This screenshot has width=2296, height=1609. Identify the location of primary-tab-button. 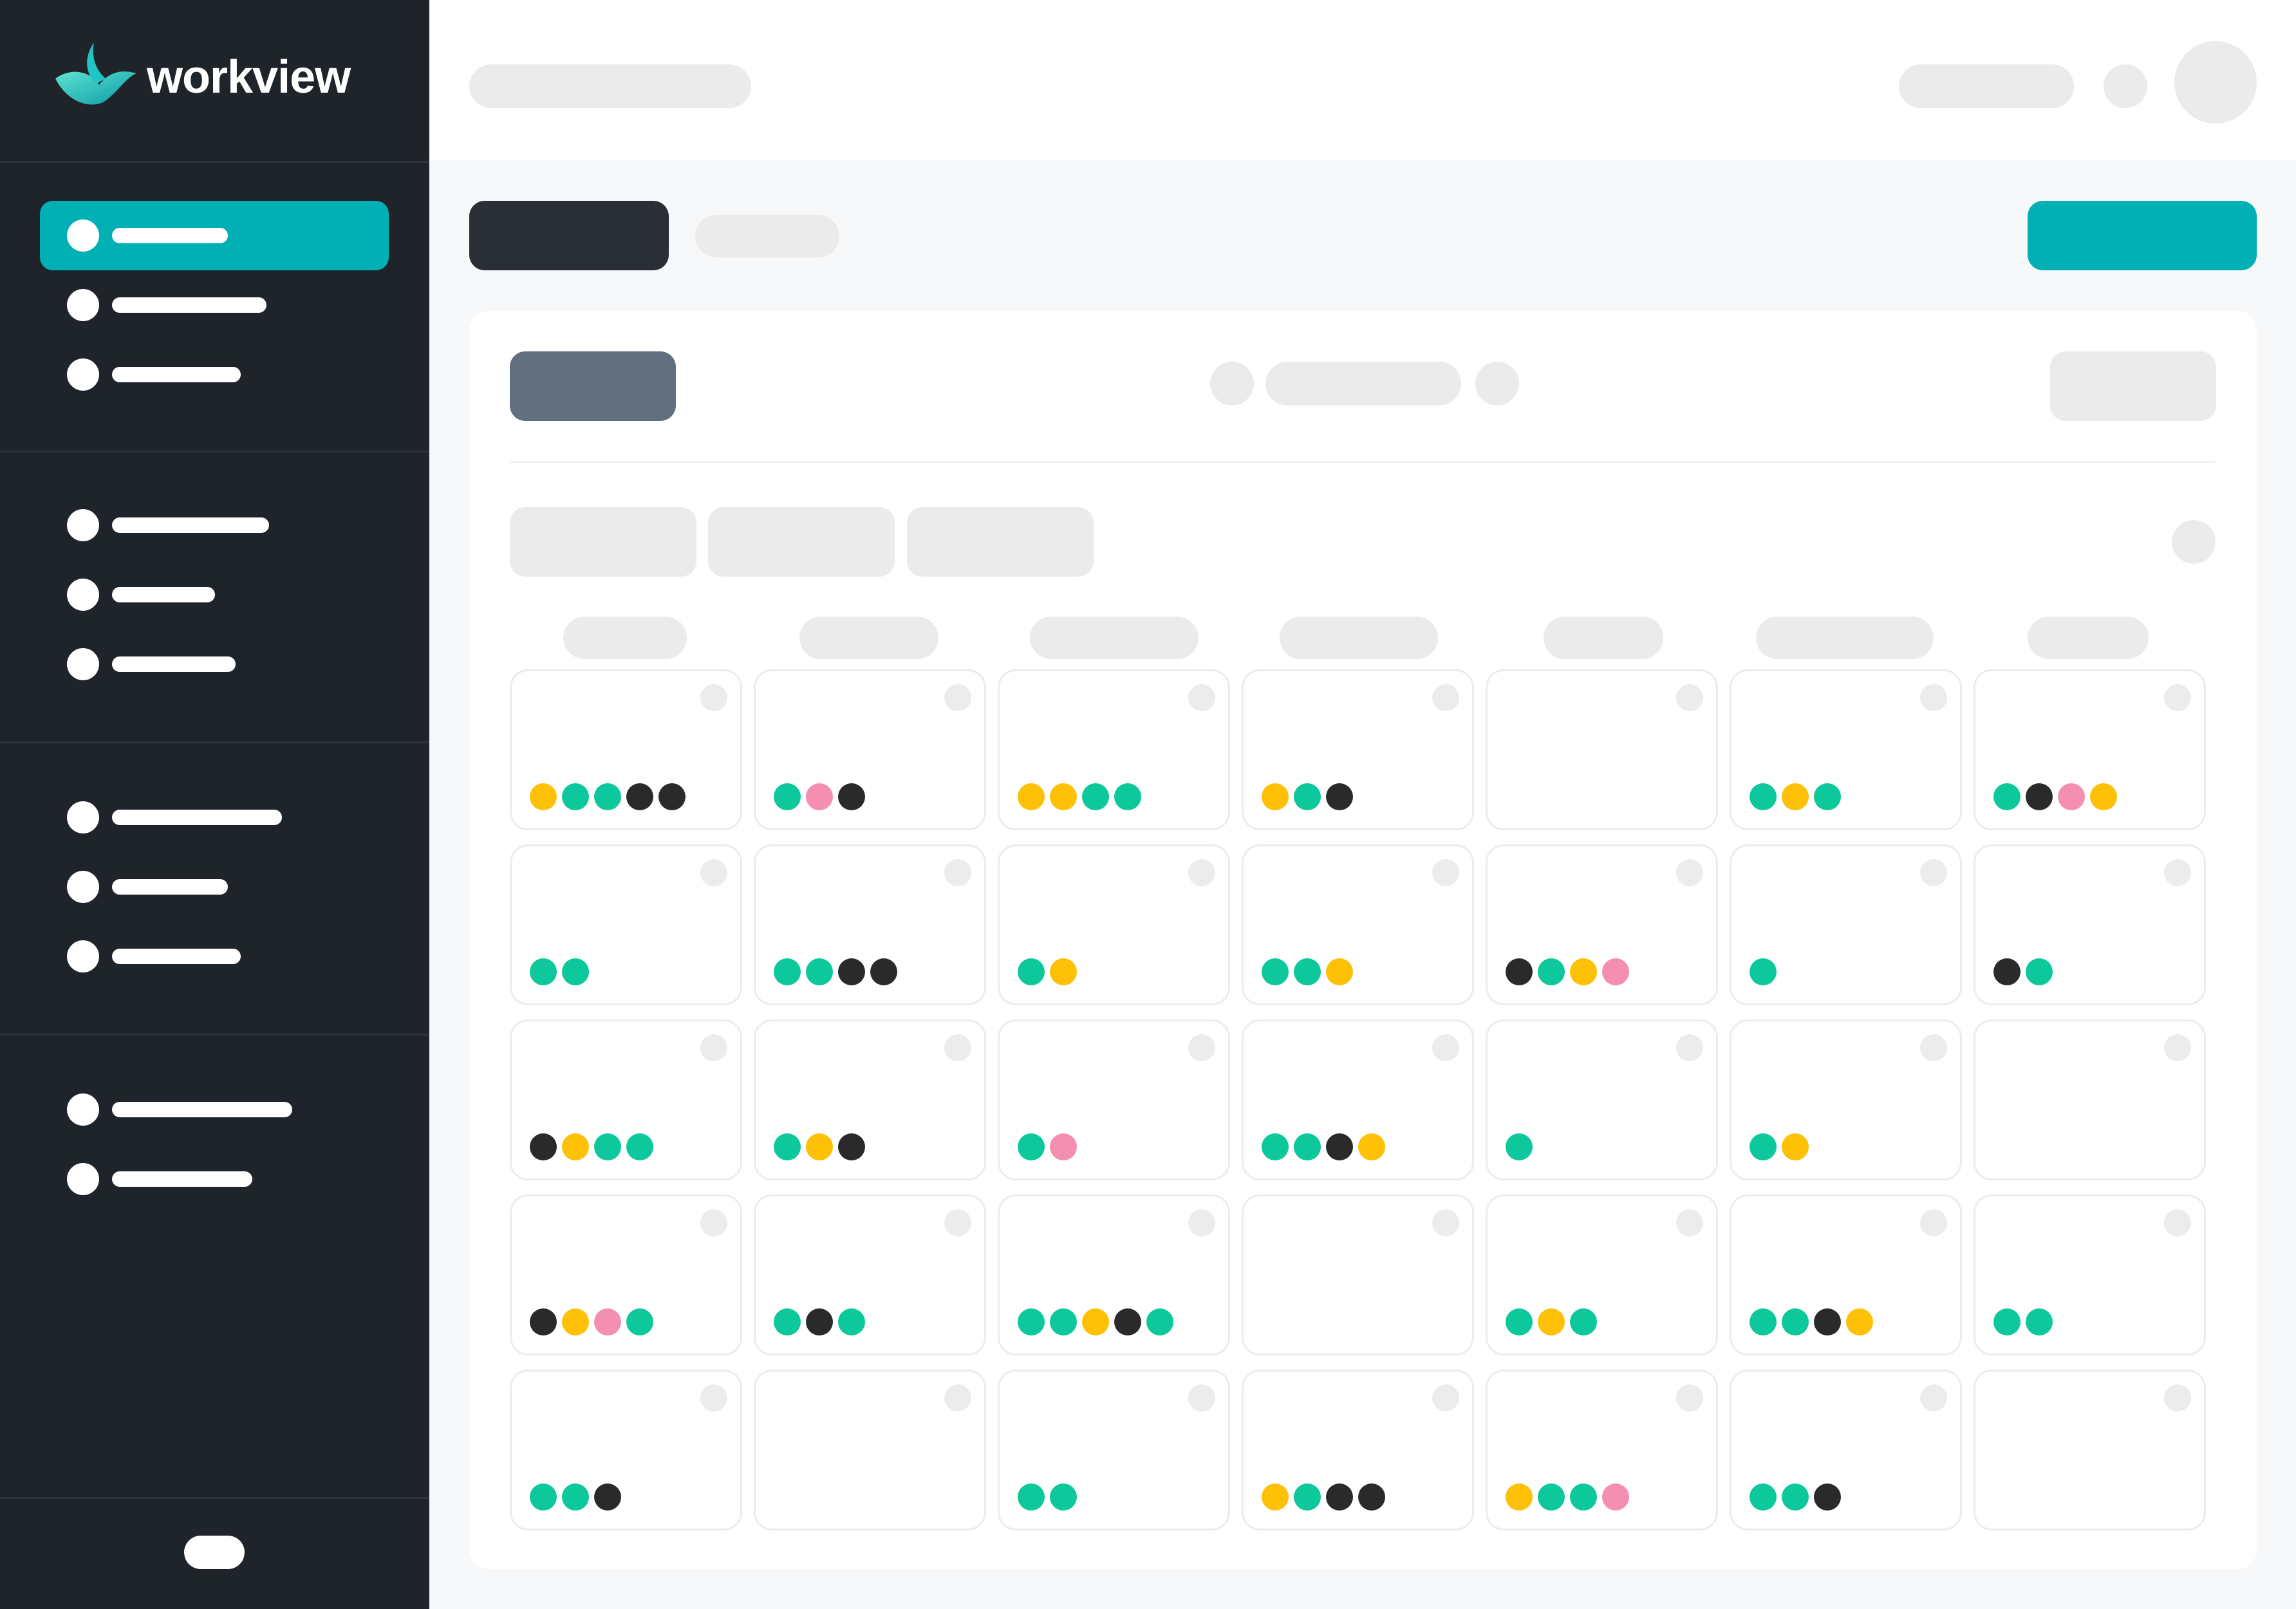
(569, 235).